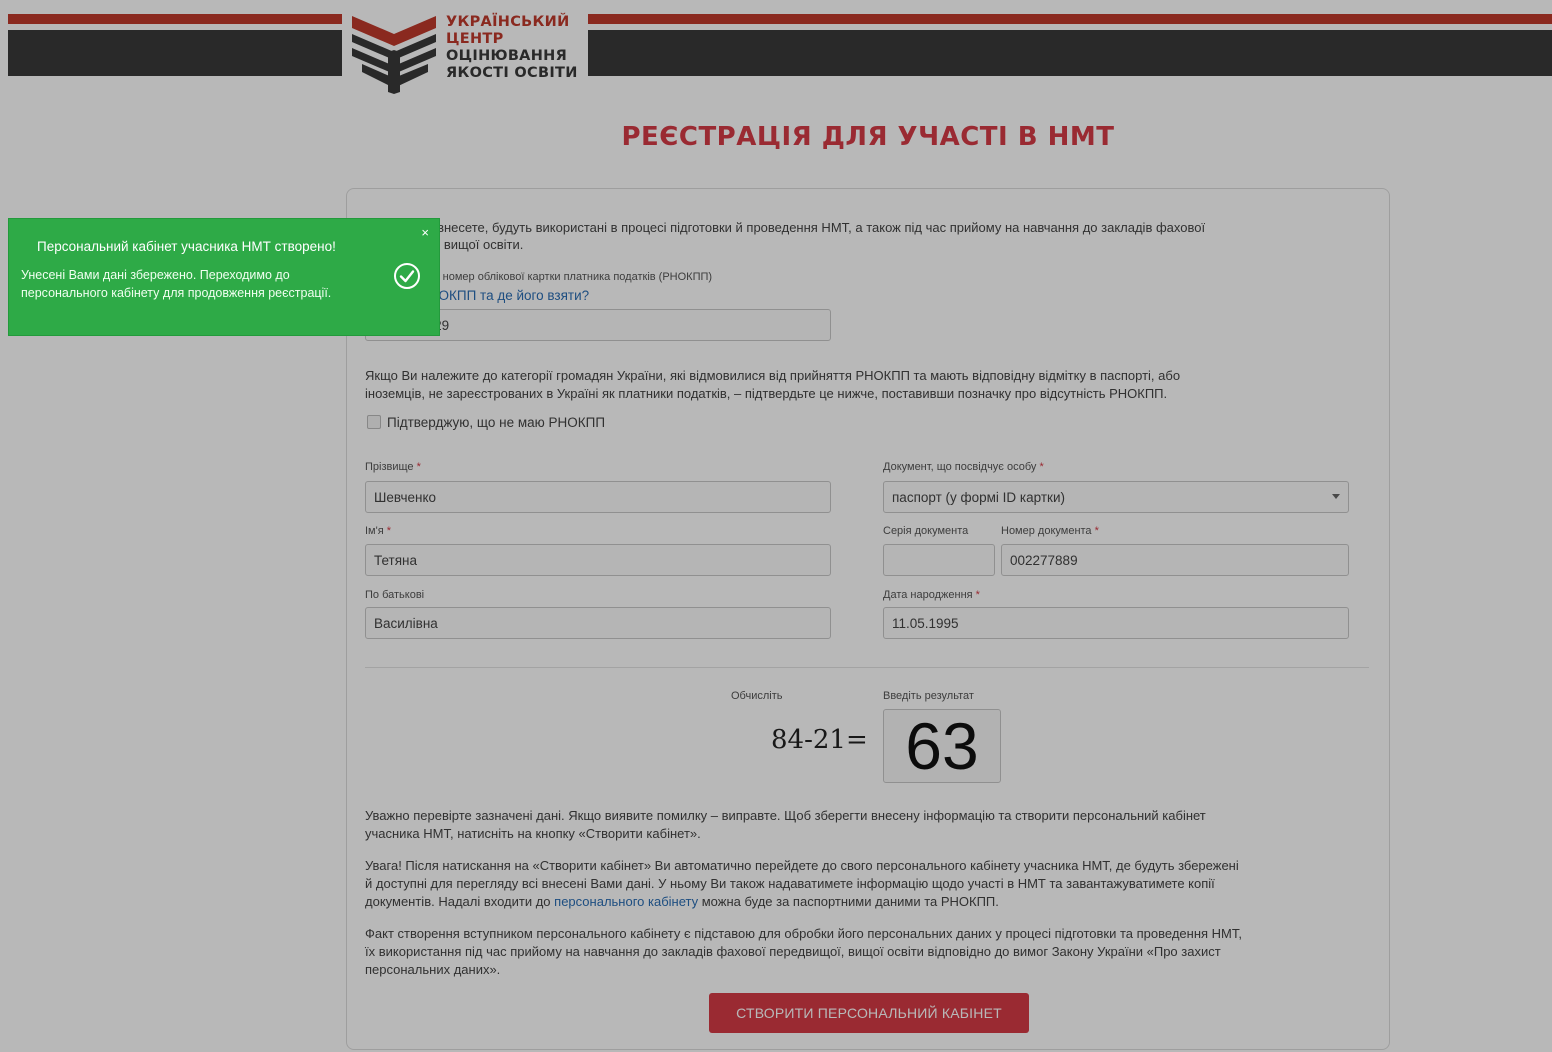  What do you see at coordinates (425, 232) in the screenshot?
I see `close-icon: ×` at bounding box center [425, 232].